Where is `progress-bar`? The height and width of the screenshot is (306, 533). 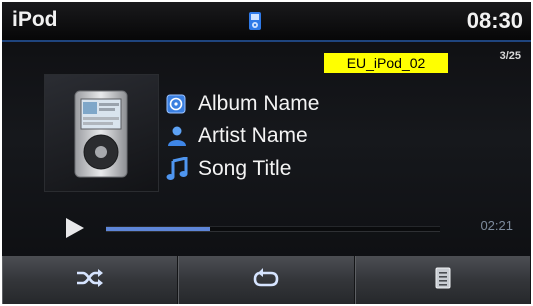
progress-bar is located at coordinates (273, 229).